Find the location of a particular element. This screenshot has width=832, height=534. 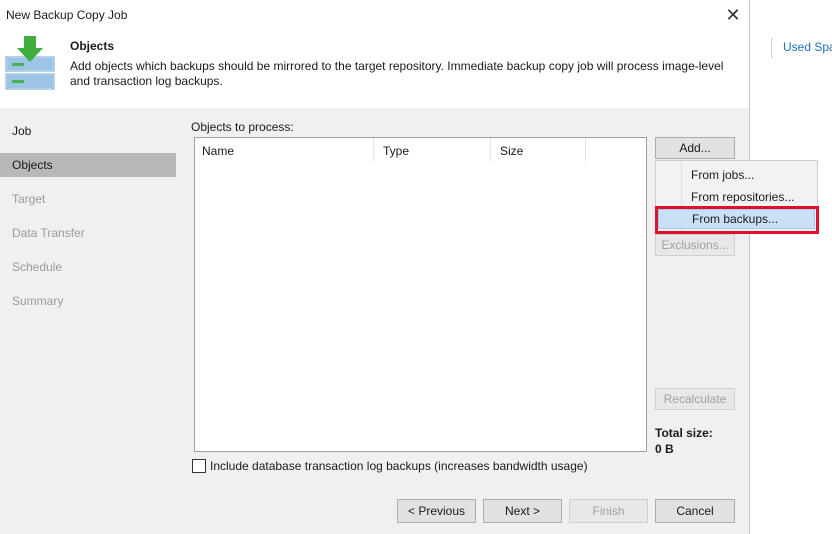

cancel-button: Cancel is located at coordinates (695, 511).